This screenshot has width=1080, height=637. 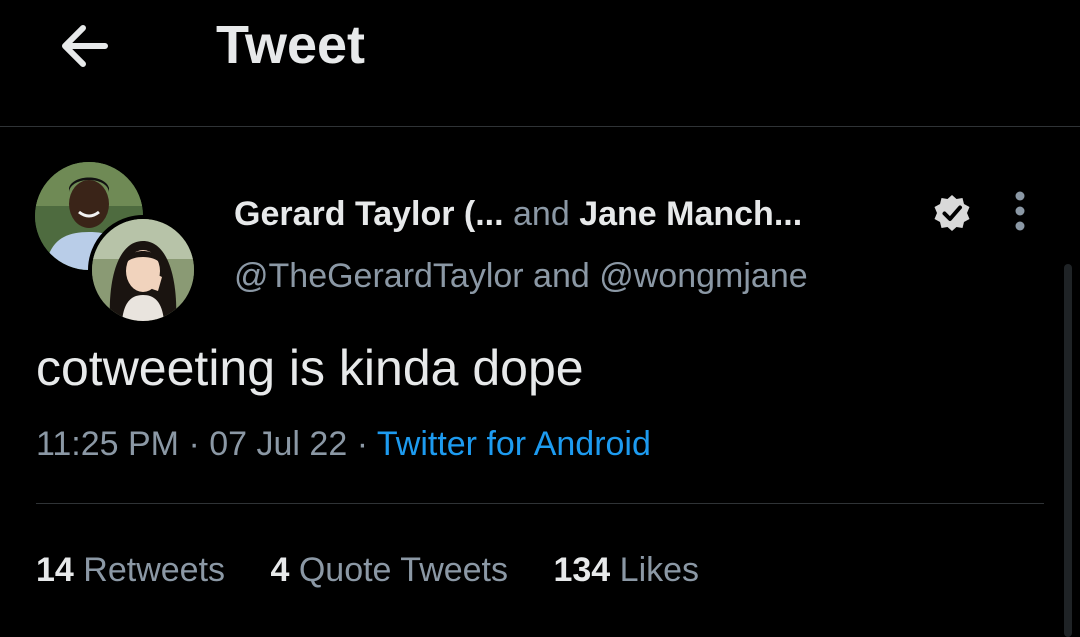 I want to click on verified-badge-icon, so click(x=952, y=213).